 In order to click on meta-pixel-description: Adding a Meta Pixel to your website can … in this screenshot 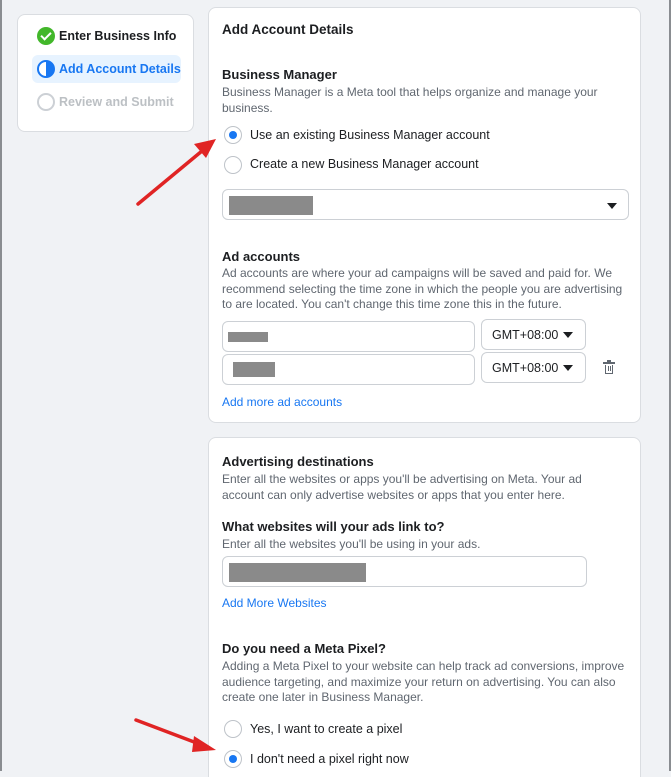, I will do `click(423, 681)`.